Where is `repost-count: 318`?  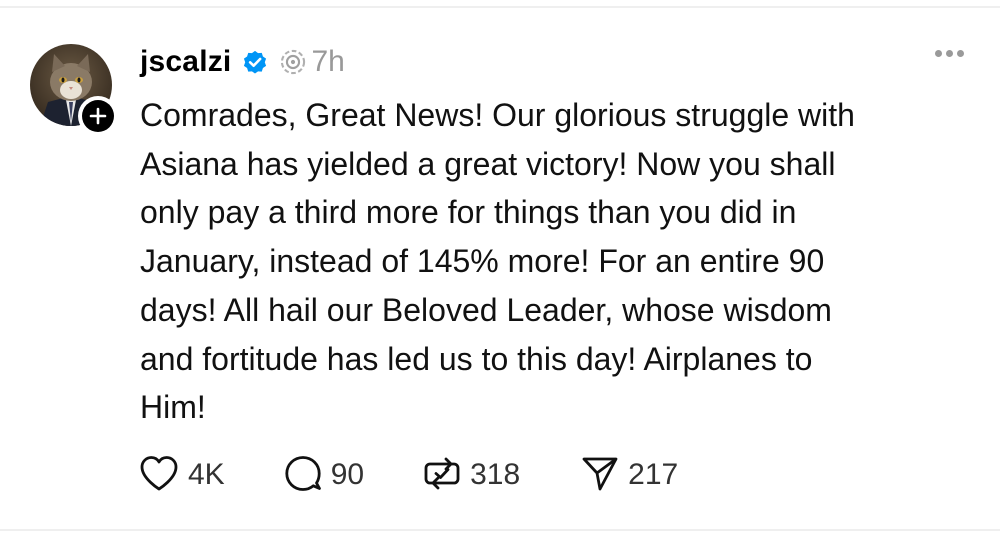
repost-count: 318 is located at coordinates (495, 474).